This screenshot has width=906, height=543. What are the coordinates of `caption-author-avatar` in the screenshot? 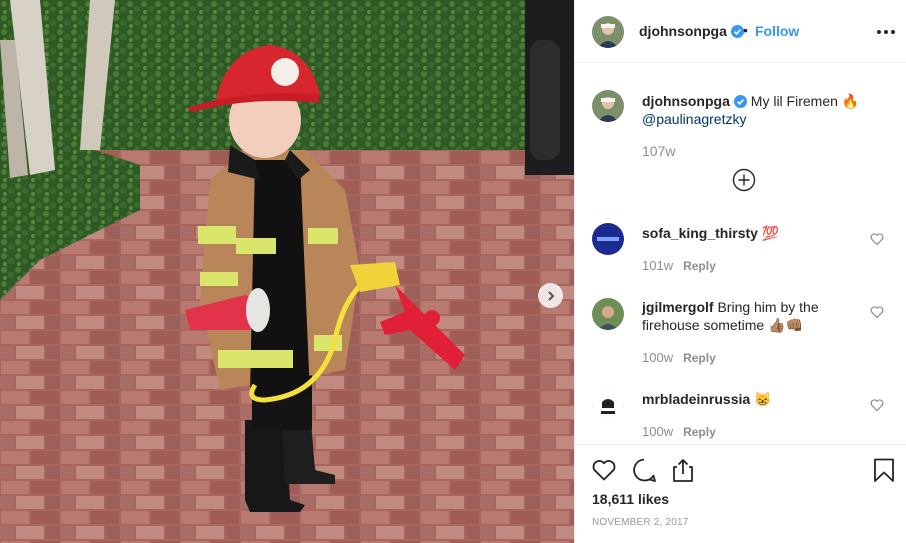 It's located at (608, 106).